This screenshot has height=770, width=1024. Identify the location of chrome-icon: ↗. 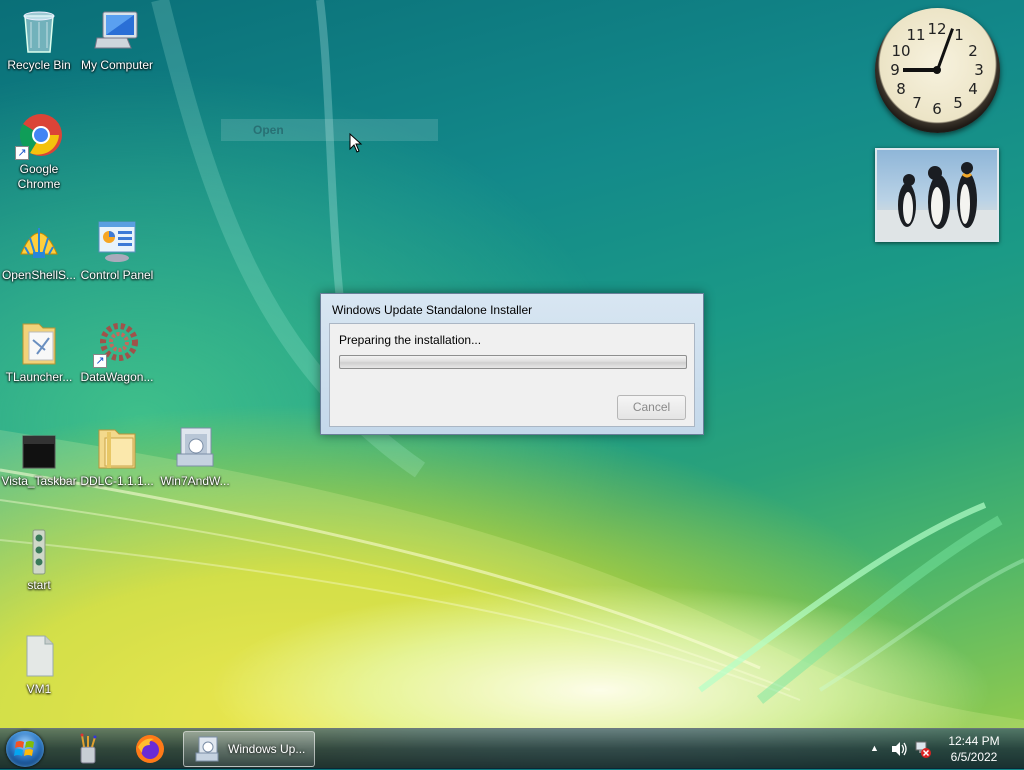
(39, 136).